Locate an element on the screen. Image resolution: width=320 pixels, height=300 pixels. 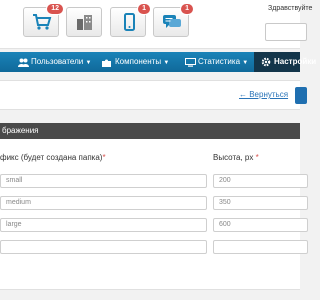
column-header-suffix: фикс (будет создана папка)* is located at coordinates (53, 157).